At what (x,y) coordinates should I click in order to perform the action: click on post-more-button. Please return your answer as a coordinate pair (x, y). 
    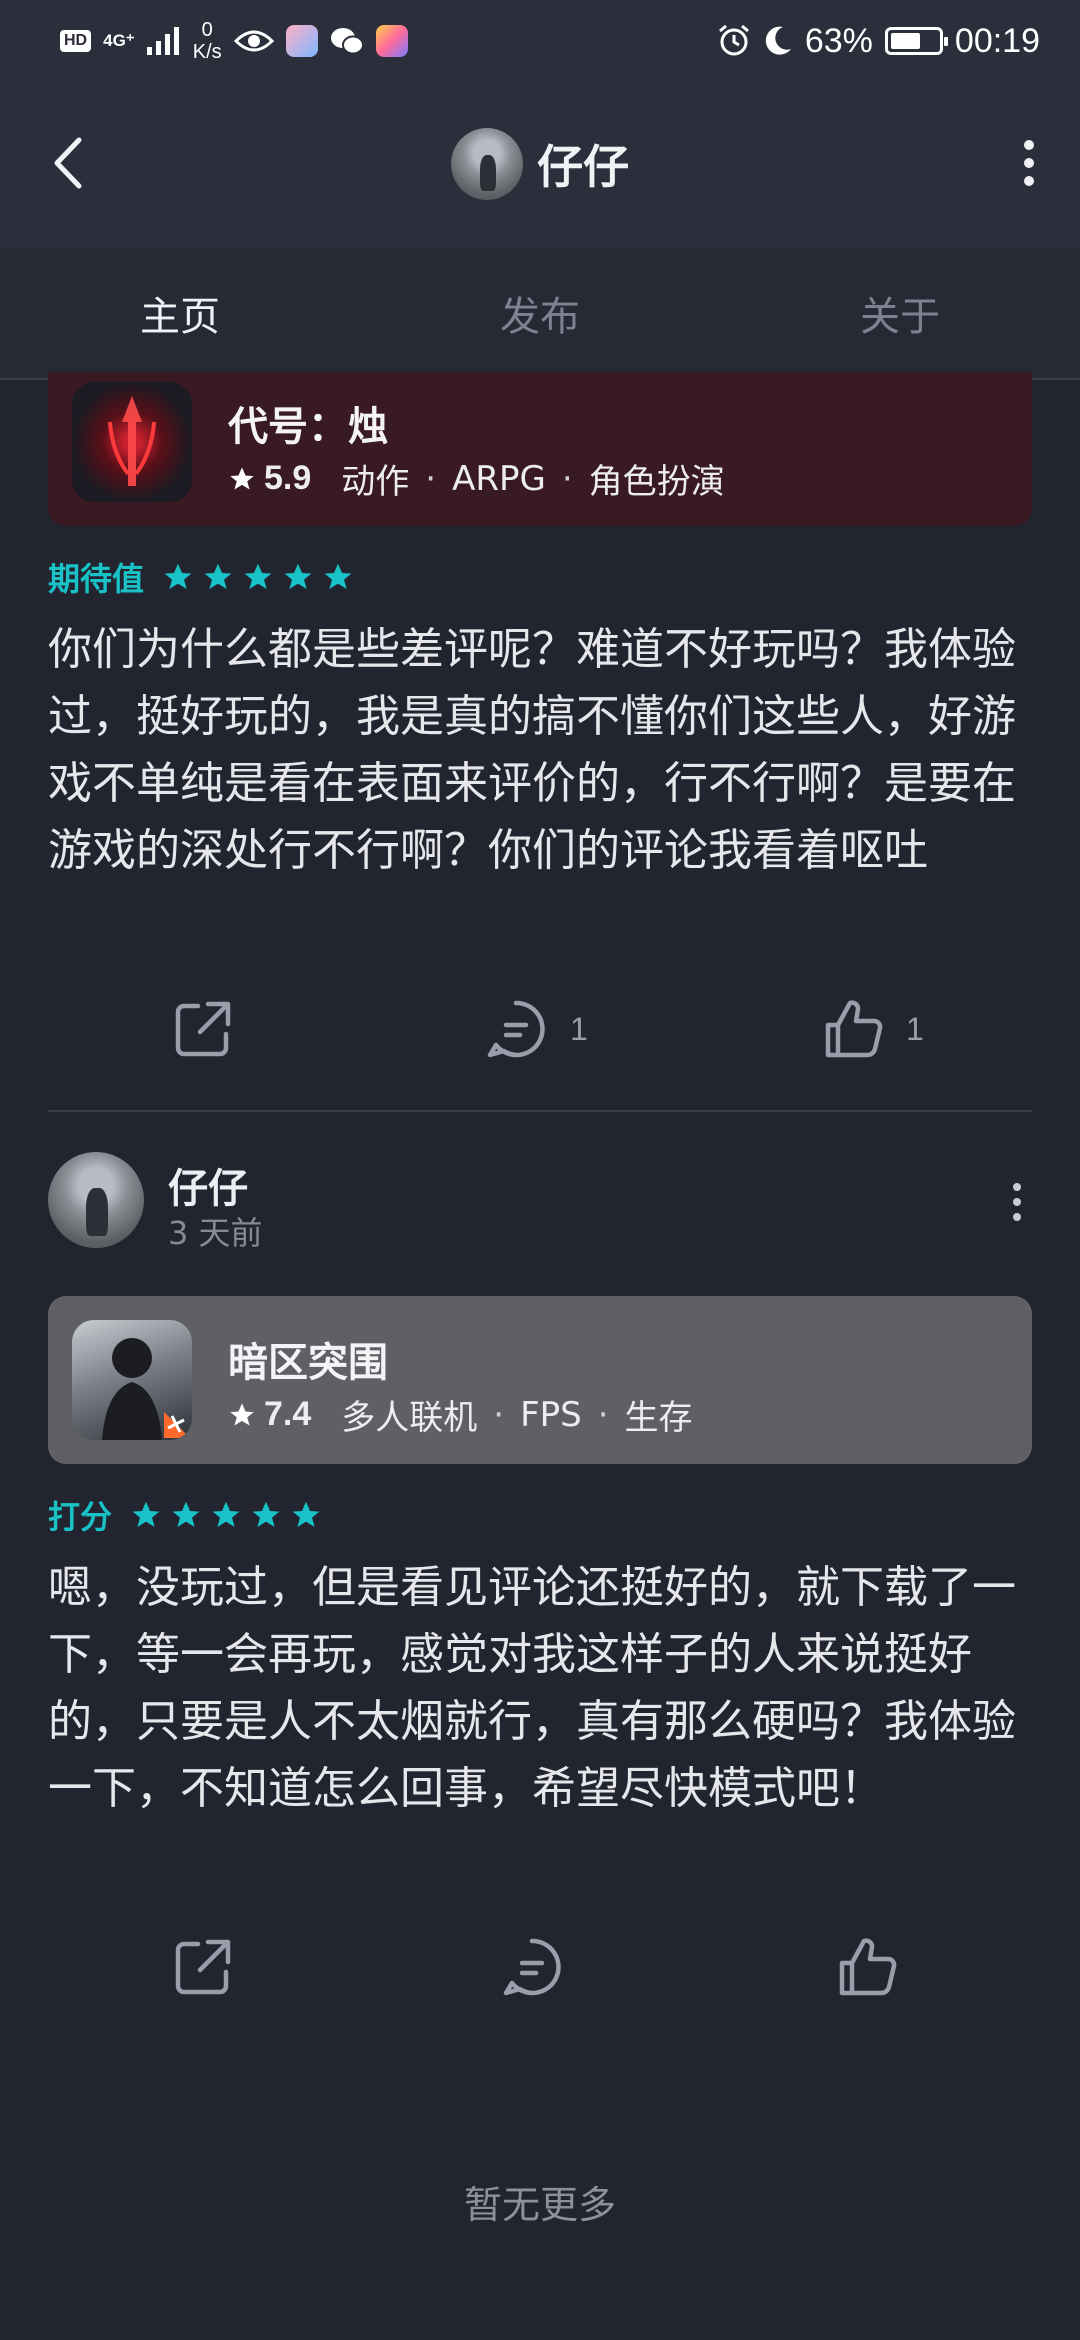
    Looking at the image, I should click on (1017, 1202).